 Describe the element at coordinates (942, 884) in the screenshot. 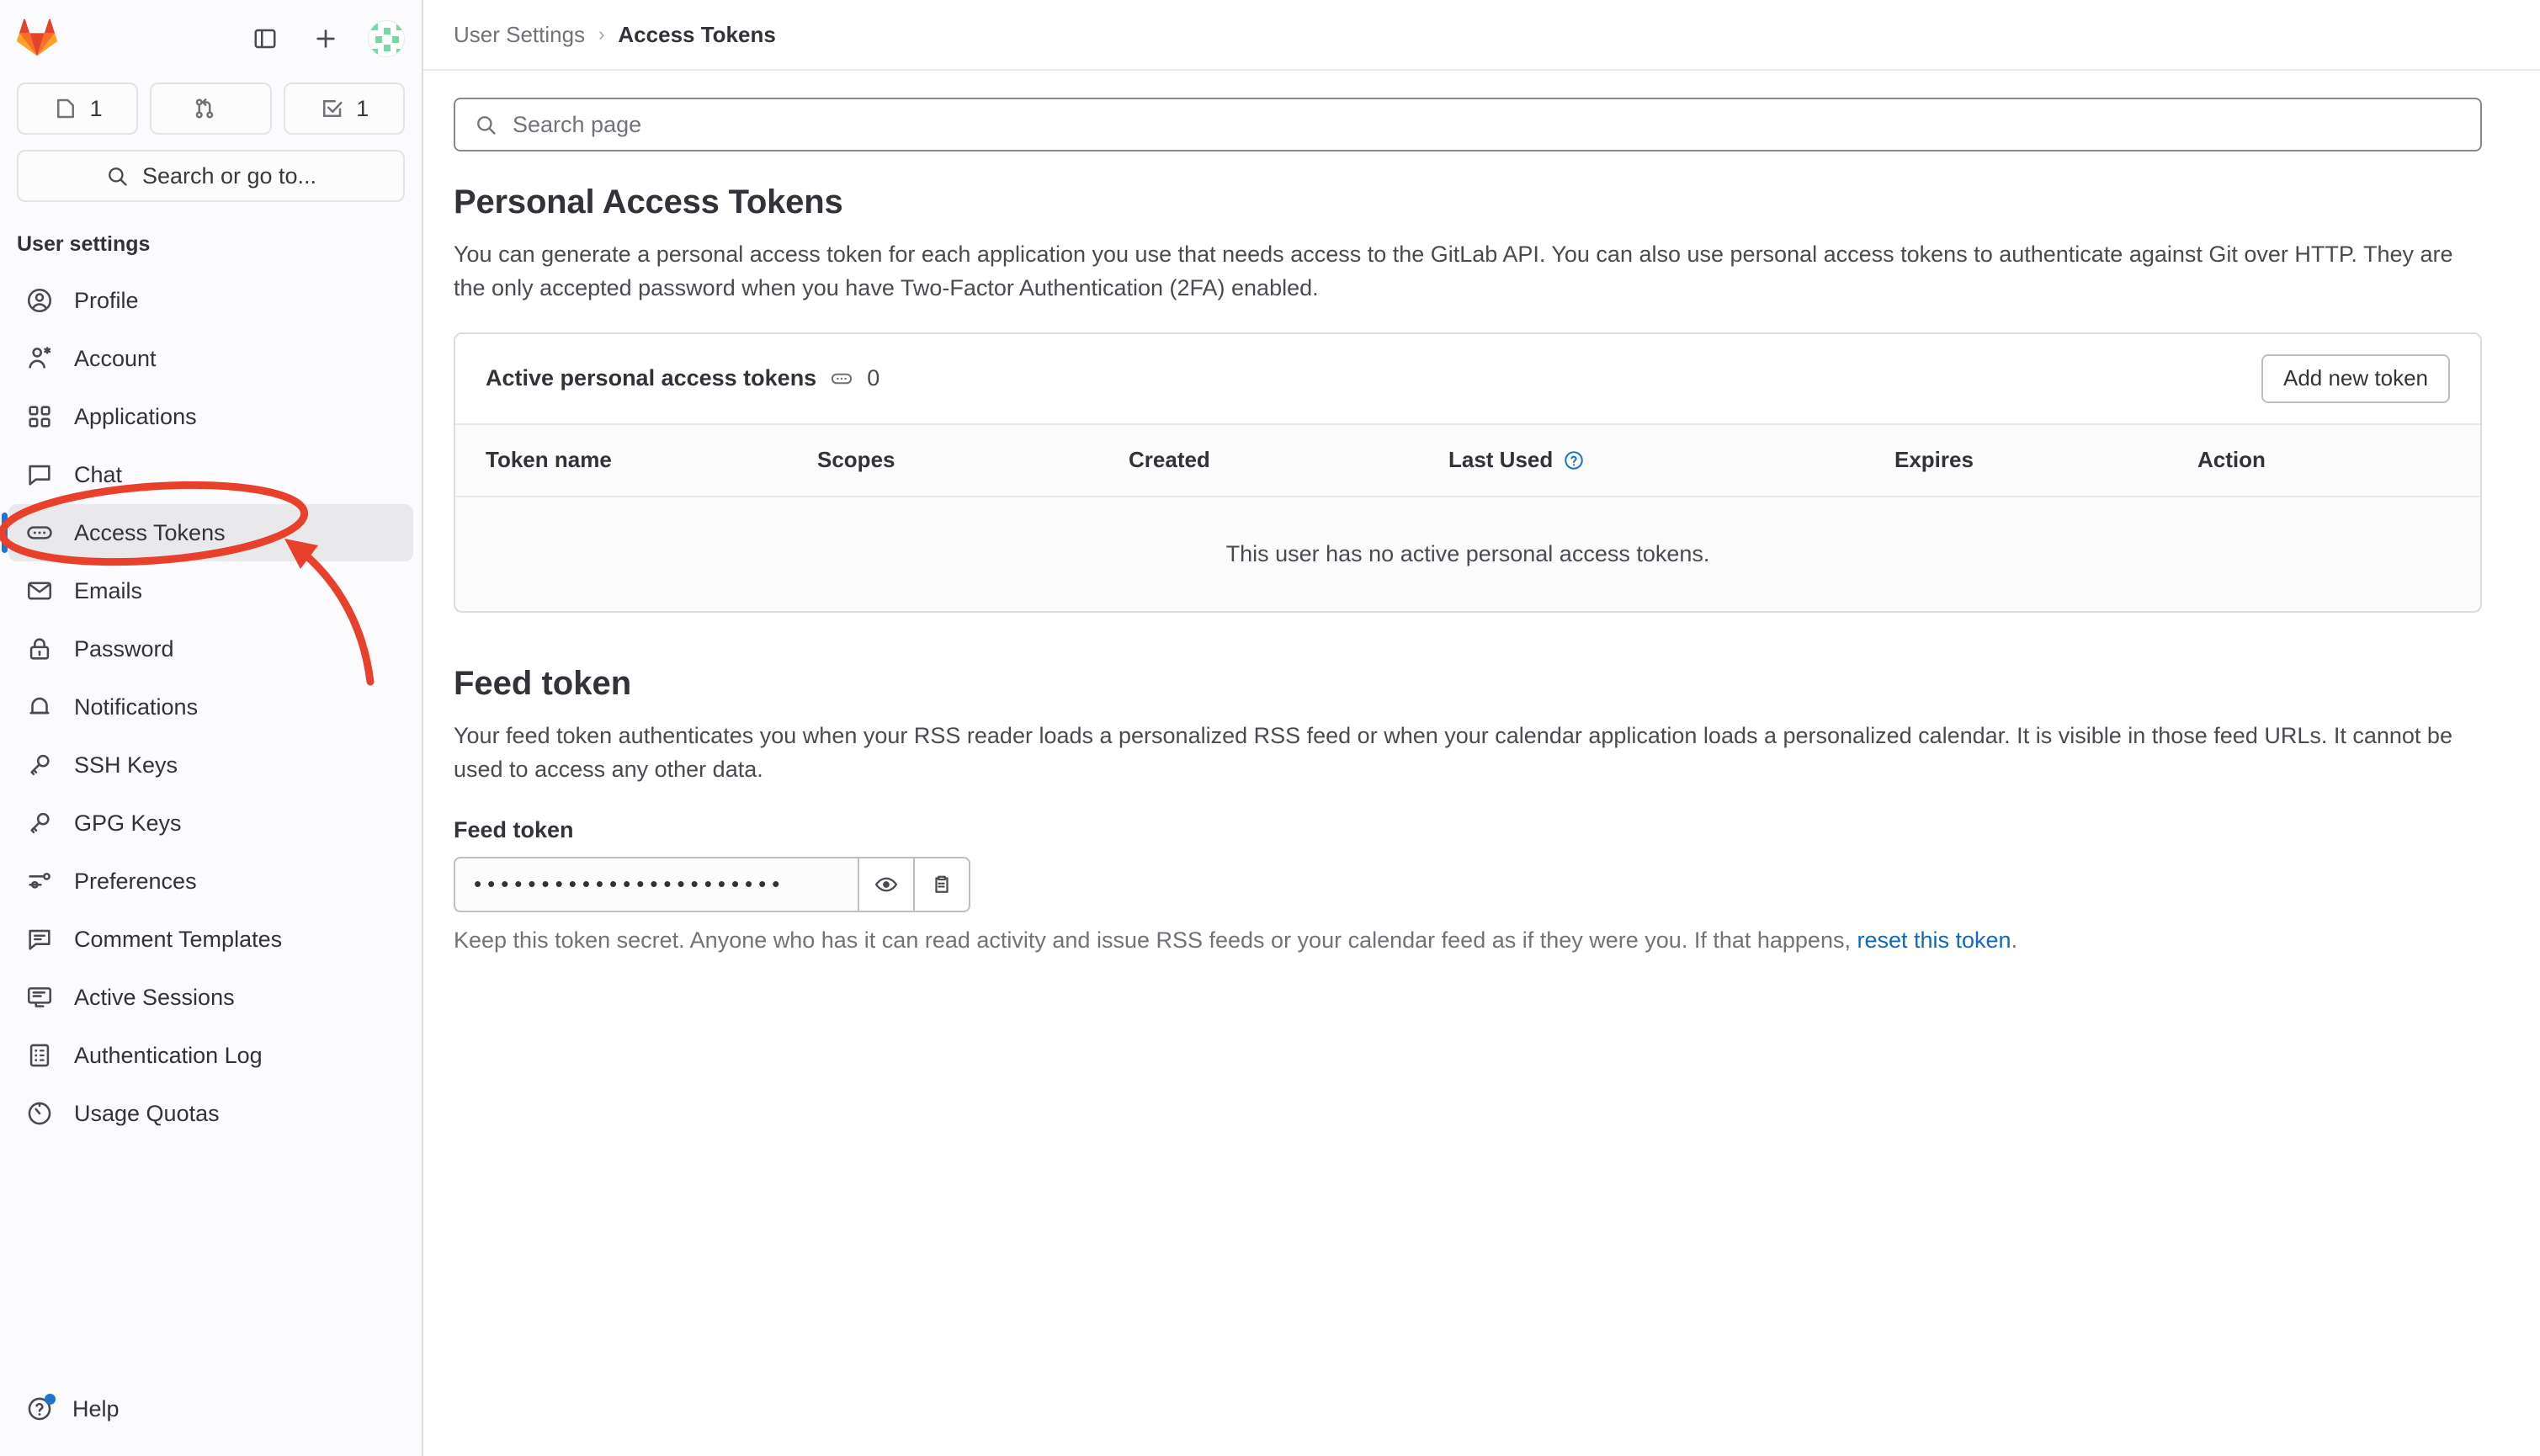

I see `copy-token-button` at that location.